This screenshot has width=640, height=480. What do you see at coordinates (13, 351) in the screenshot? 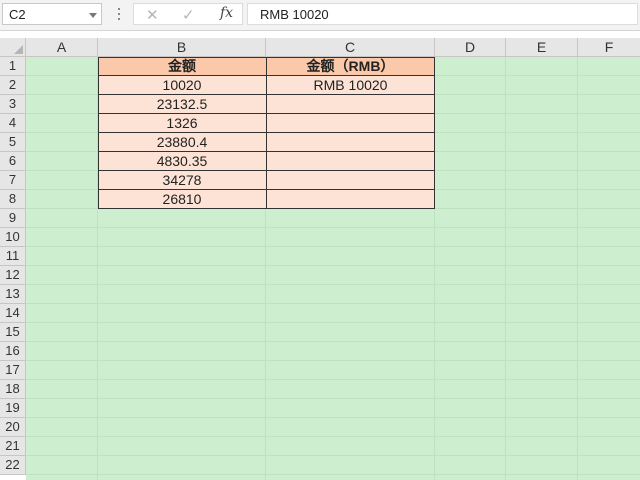
I see `row-header: 16` at bounding box center [13, 351].